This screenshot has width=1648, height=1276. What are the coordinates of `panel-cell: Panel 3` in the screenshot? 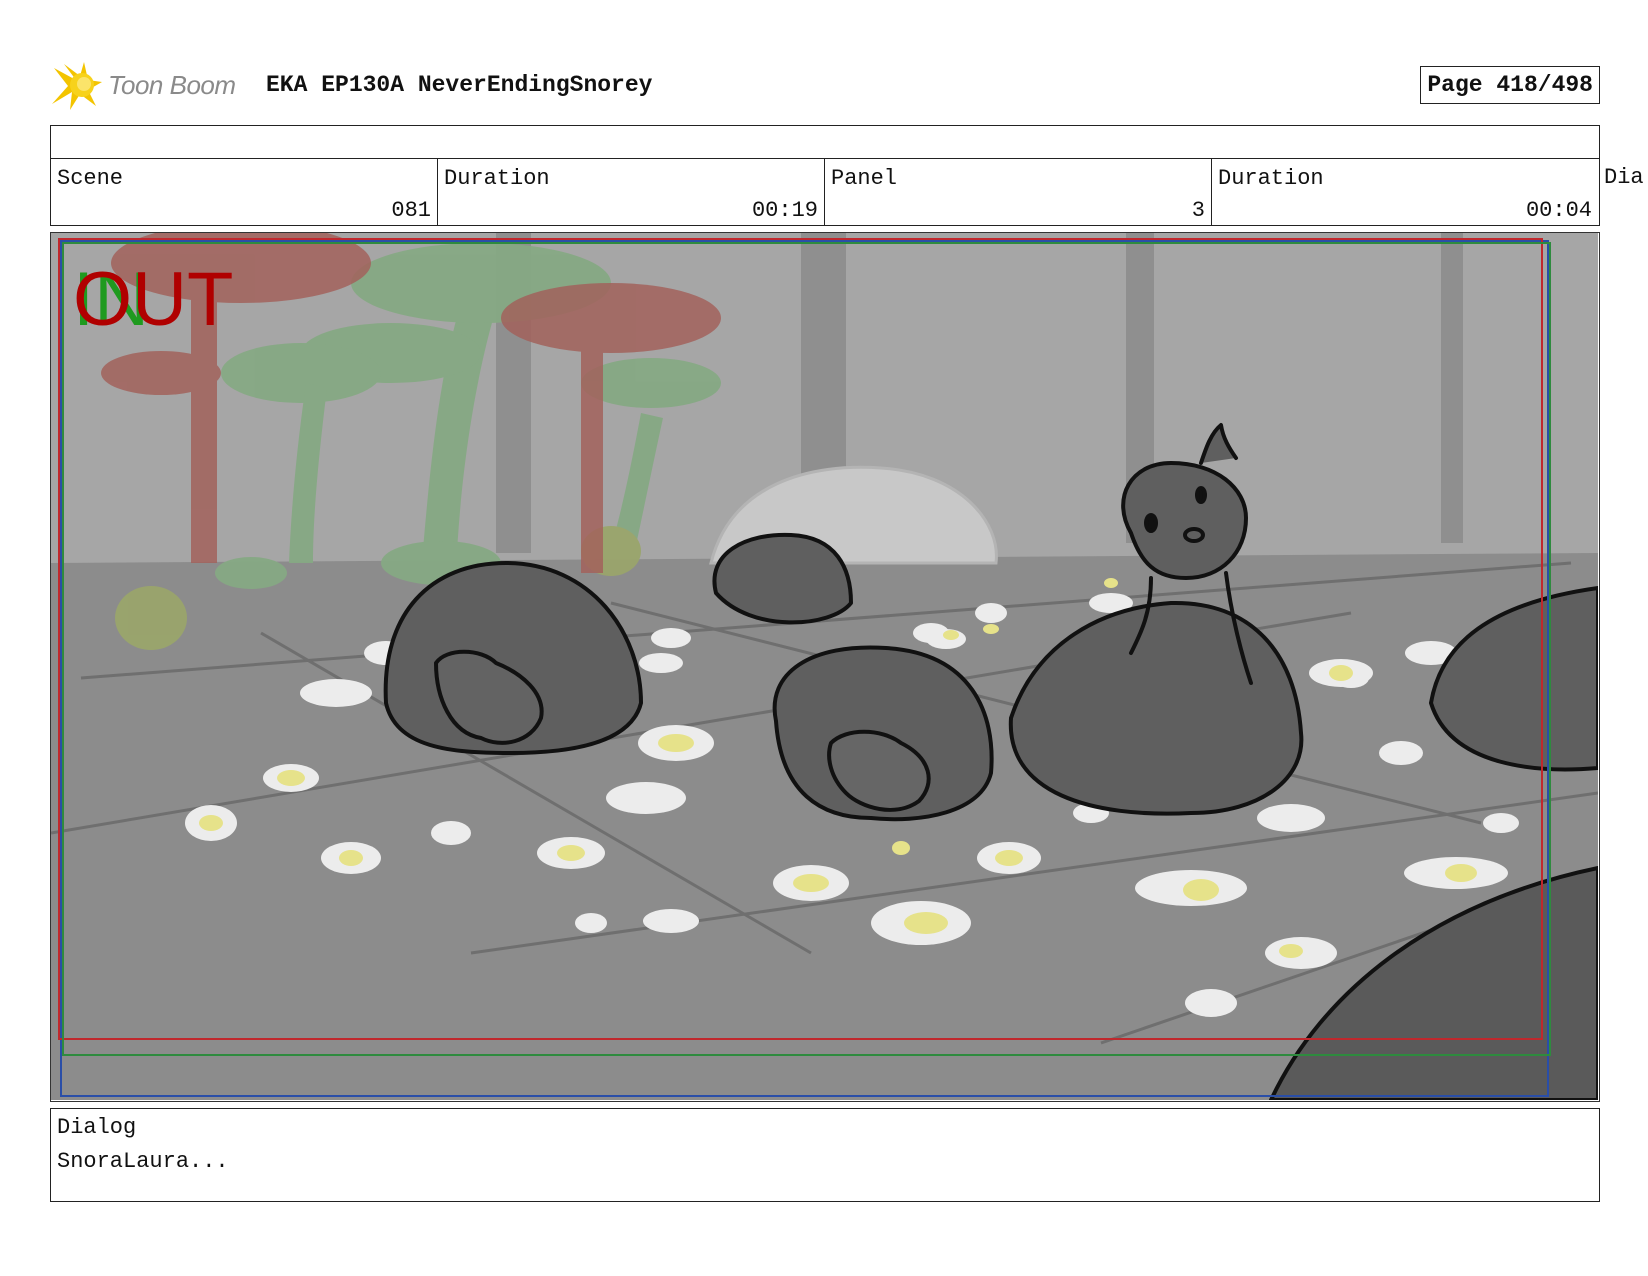 It's located at (1018, 192).